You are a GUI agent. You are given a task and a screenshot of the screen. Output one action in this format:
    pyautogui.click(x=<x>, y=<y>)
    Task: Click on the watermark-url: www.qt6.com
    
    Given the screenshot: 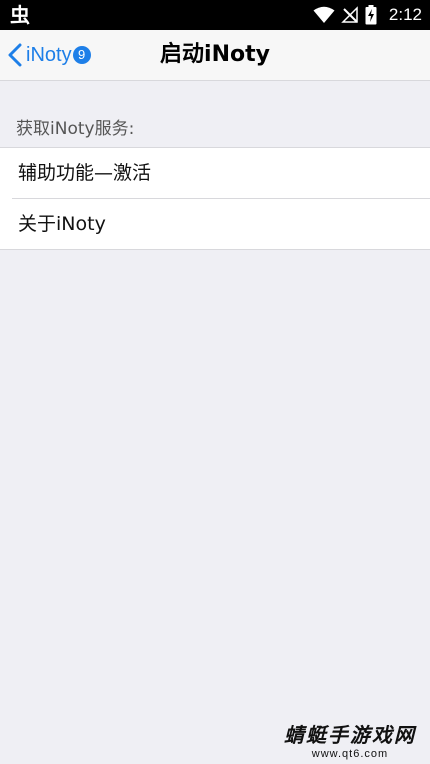 What is the action you would take?
    pyautogui.click(x=350, y=754)
    